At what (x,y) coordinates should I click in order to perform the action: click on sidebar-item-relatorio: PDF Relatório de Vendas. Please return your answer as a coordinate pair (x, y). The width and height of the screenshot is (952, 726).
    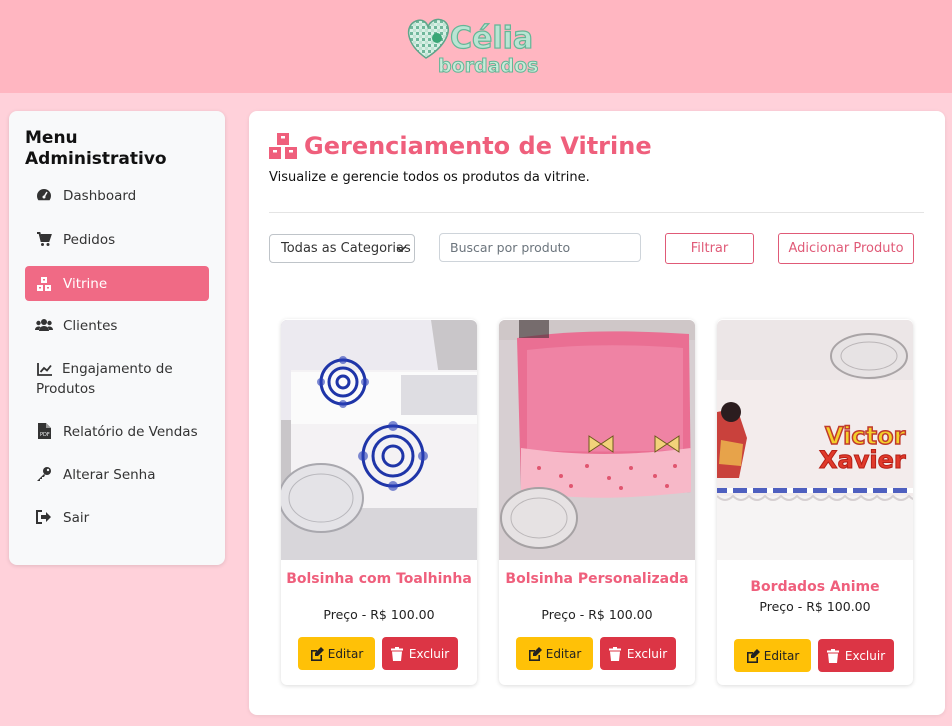
    Looking at the image, I should click on (117, 432).